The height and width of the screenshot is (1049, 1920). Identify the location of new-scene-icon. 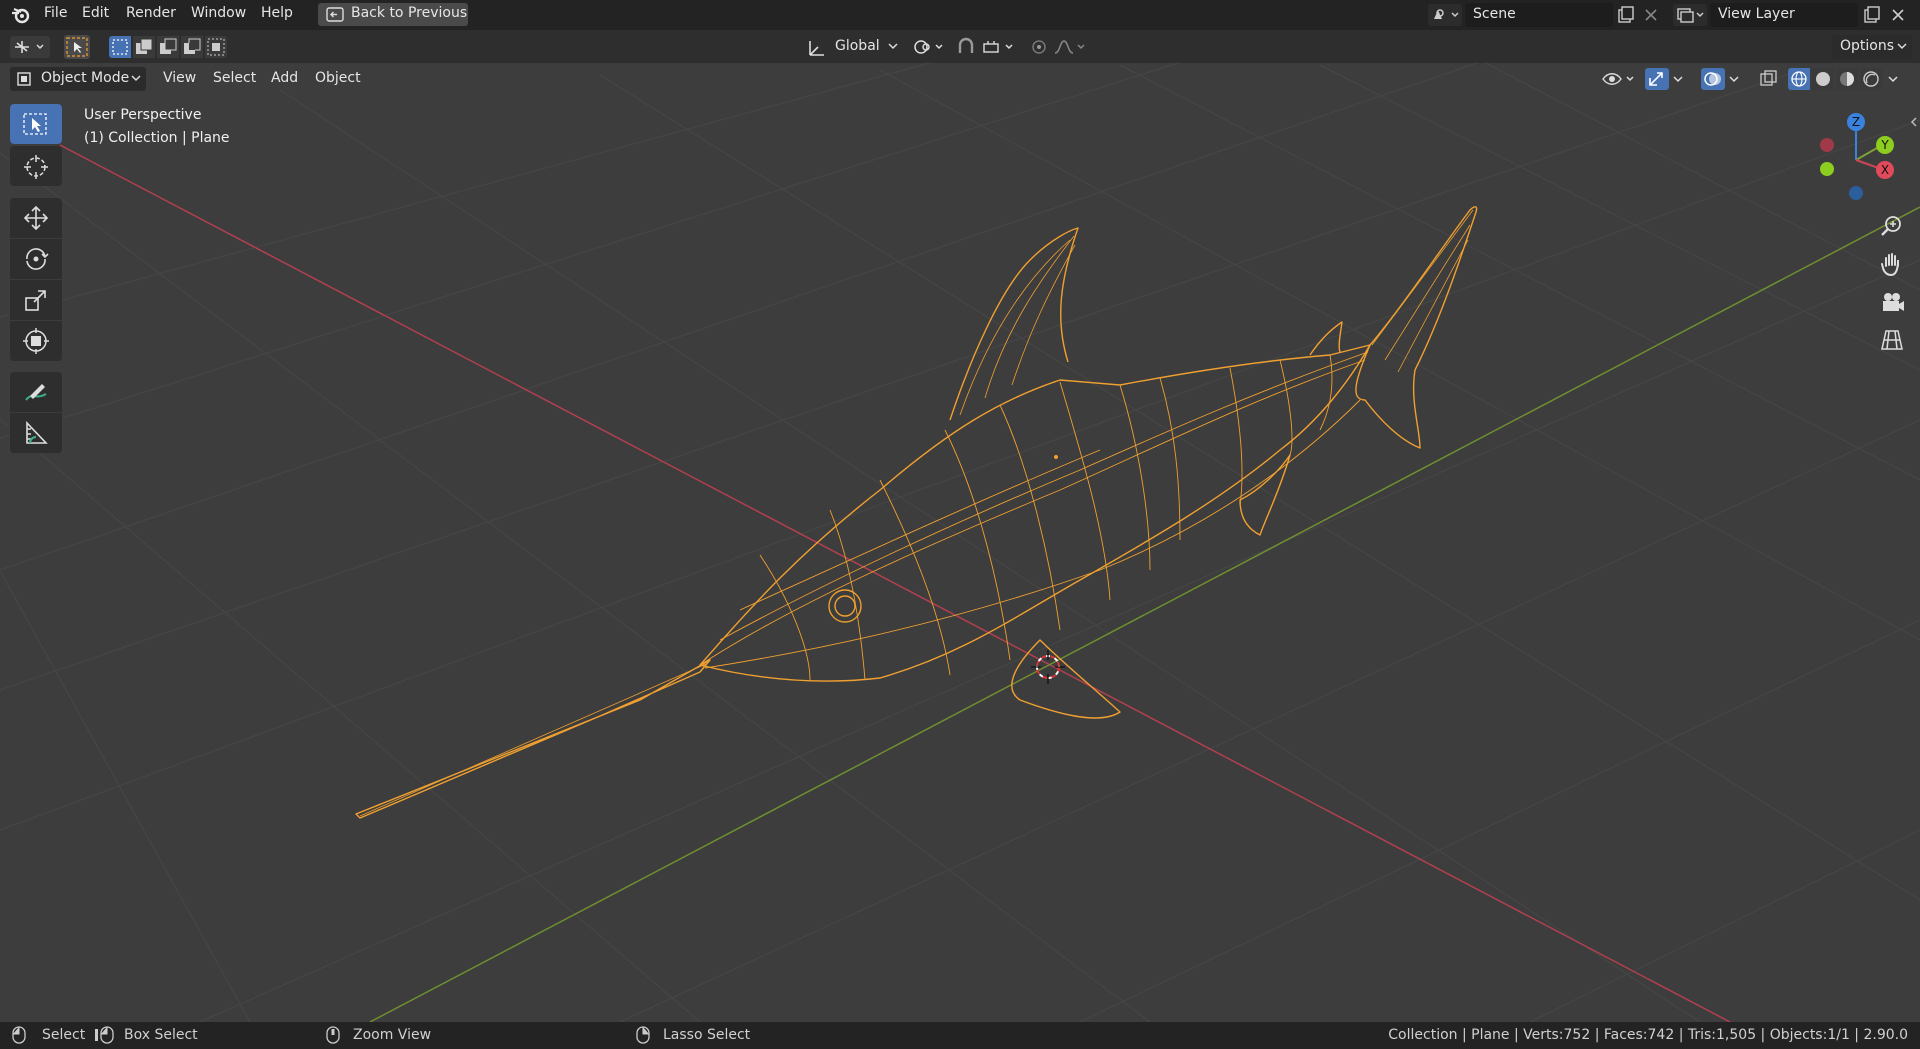
(1626, 15).